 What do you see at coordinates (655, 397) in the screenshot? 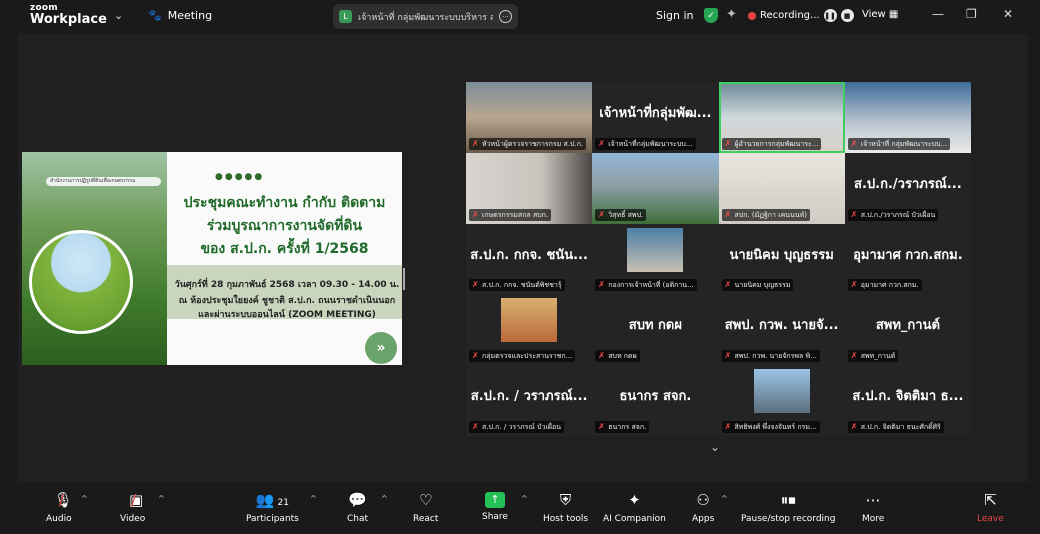
I see `participant-bigname: ธนากร สจก.` at bounding box center [655, 397].